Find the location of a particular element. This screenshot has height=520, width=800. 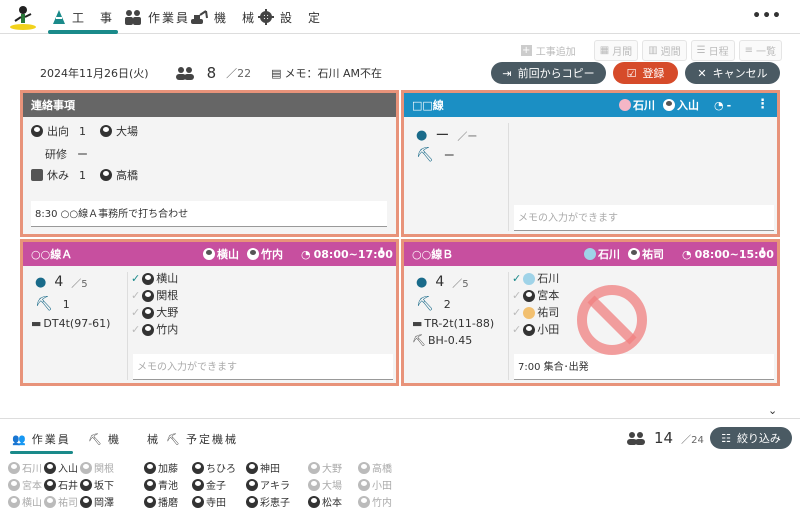

pool-worker: 大野 is located at coordinates (325, 467).